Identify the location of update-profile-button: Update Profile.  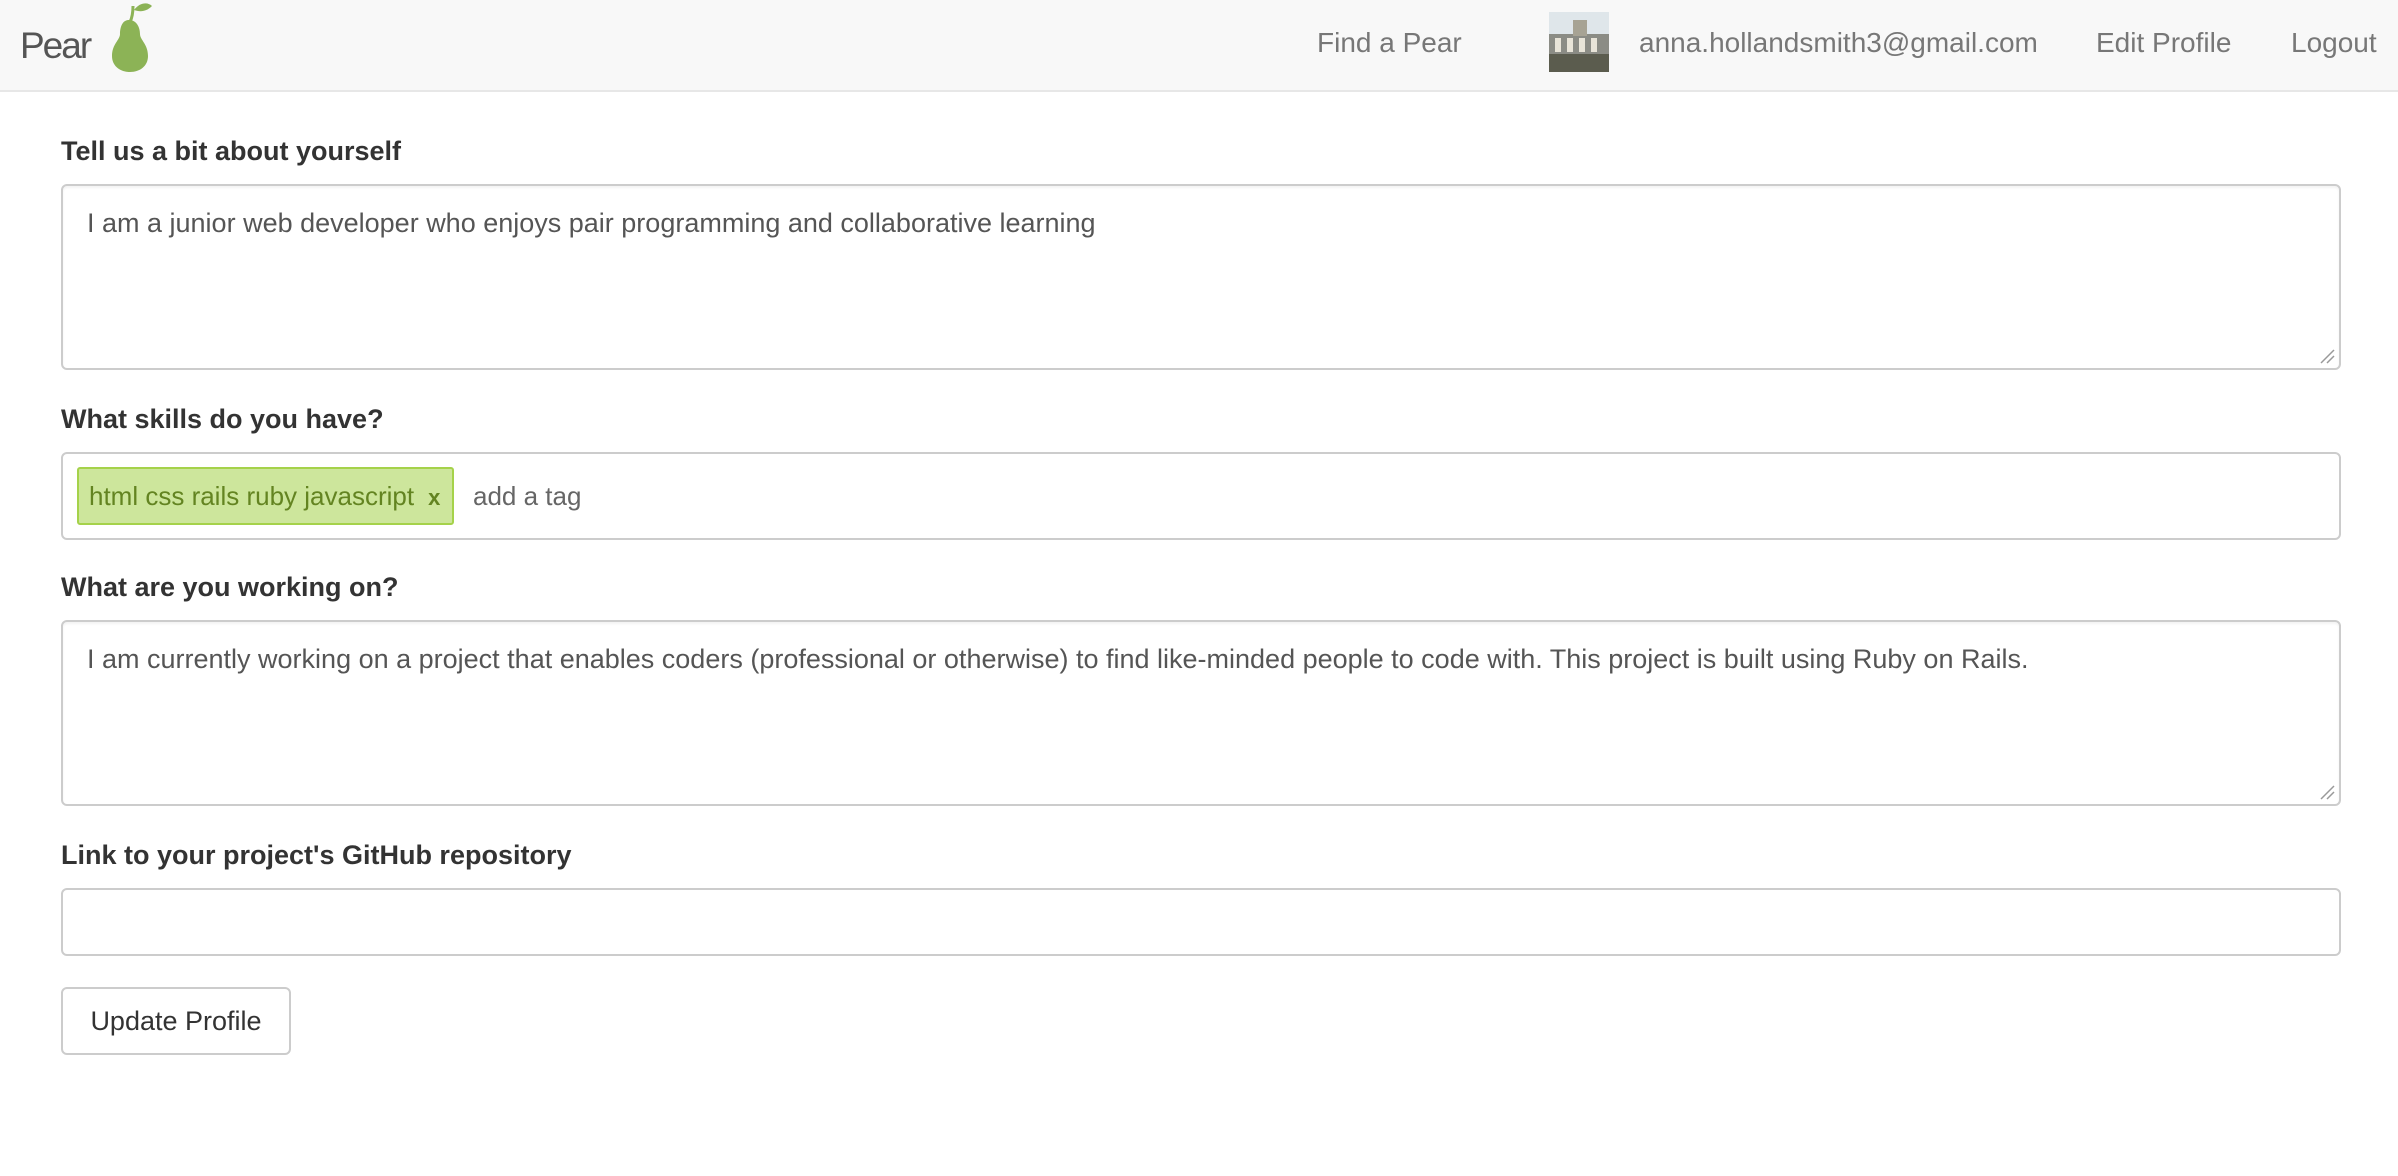
(176, 1021).